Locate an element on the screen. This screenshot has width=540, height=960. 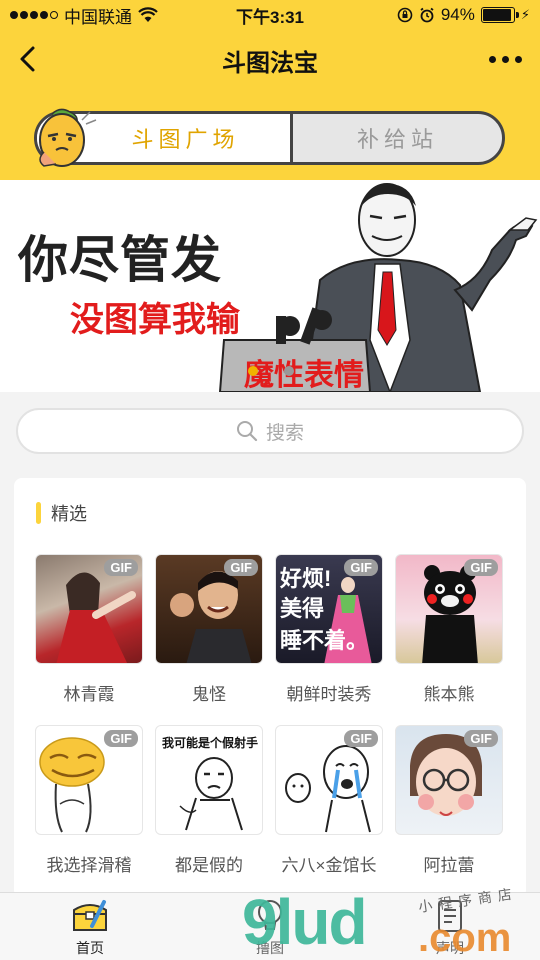
navigation-bar: 斗图法宝 is located at coordinates (270, 60).